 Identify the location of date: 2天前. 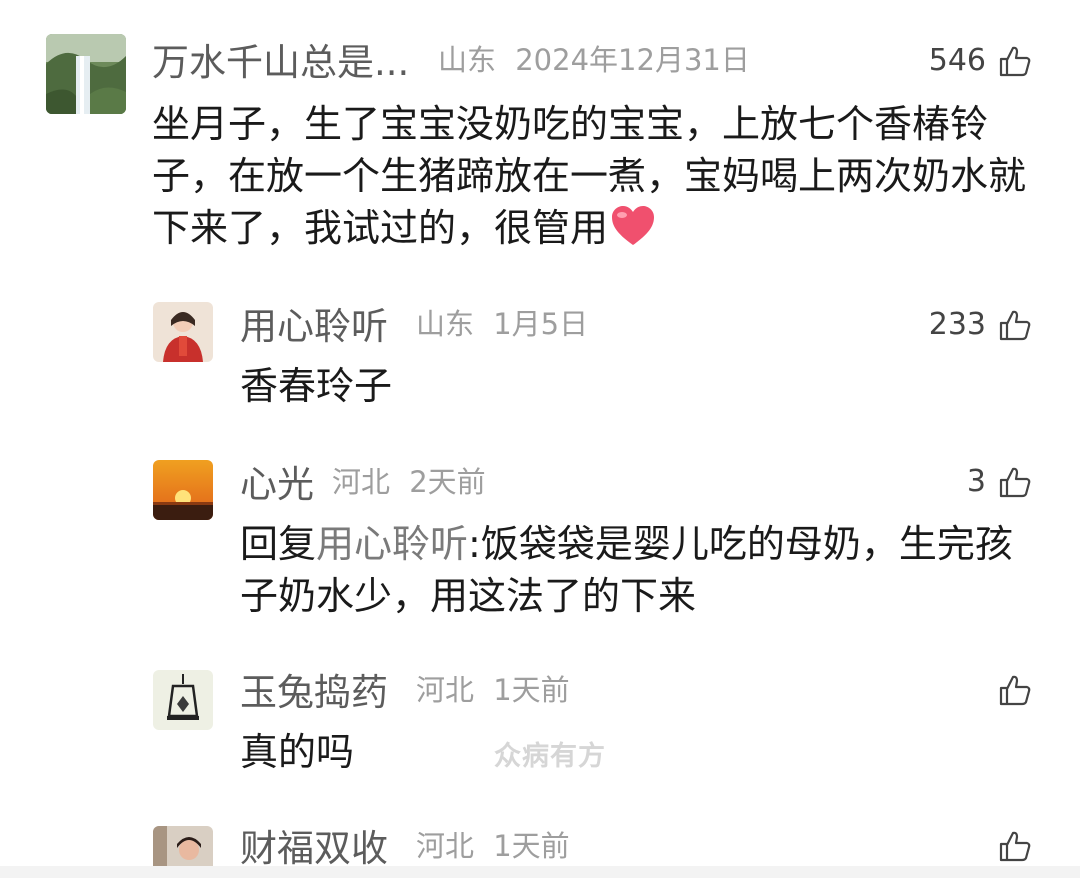
(447, 482).